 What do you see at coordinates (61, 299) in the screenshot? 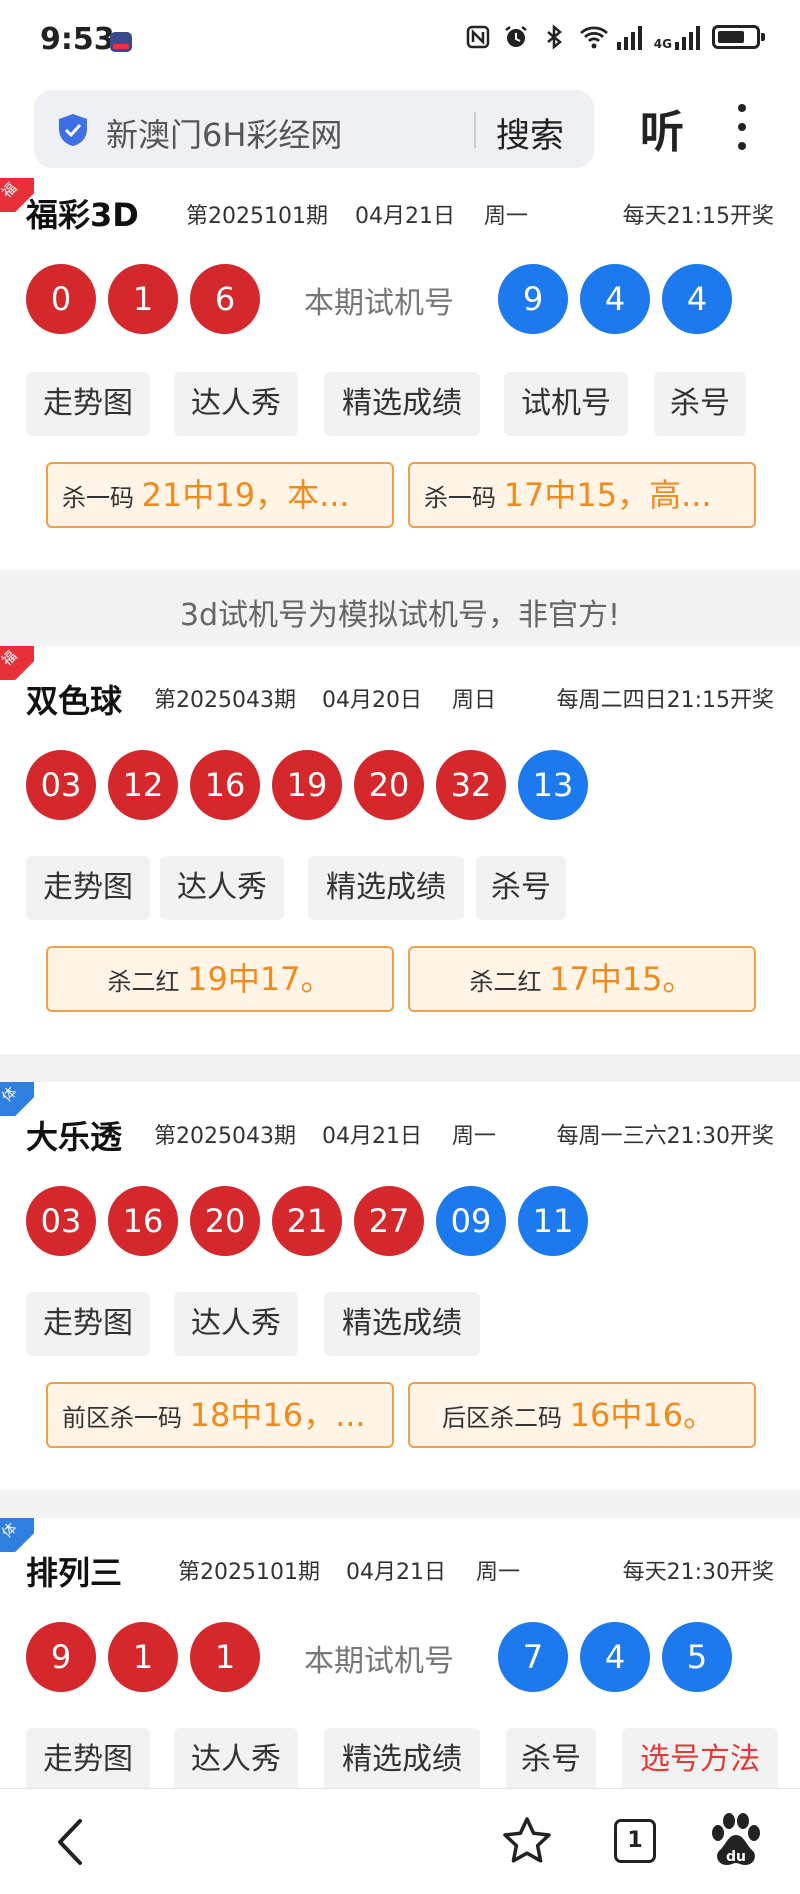
I see `draw-ball: 0` at bounding box center [61, 299].